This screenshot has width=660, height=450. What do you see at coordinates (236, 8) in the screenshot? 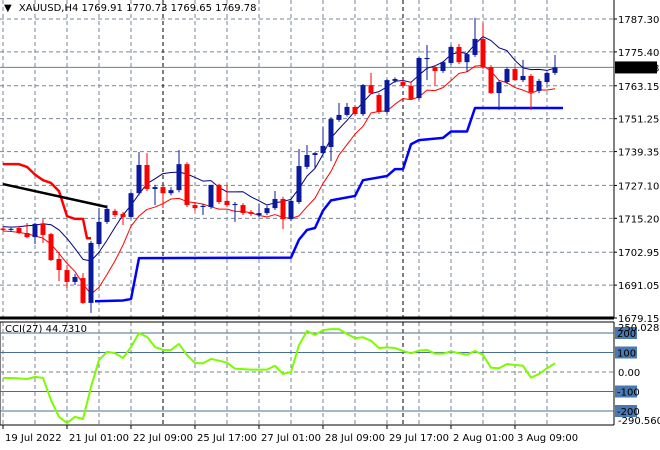
I see `close-value: 1769.78` at bounding box center [236, 8].